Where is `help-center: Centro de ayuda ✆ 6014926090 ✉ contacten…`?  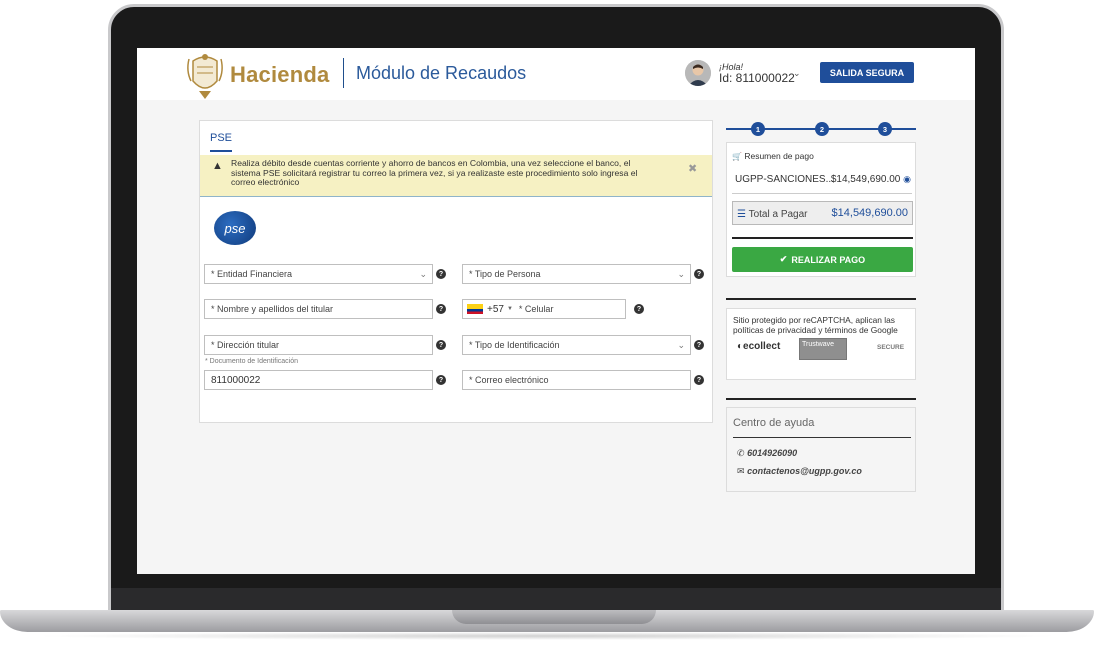
help-center: Centro de ayuda ✆ 6014926090 ✉ contacten… is located at coordinates (821, 449).